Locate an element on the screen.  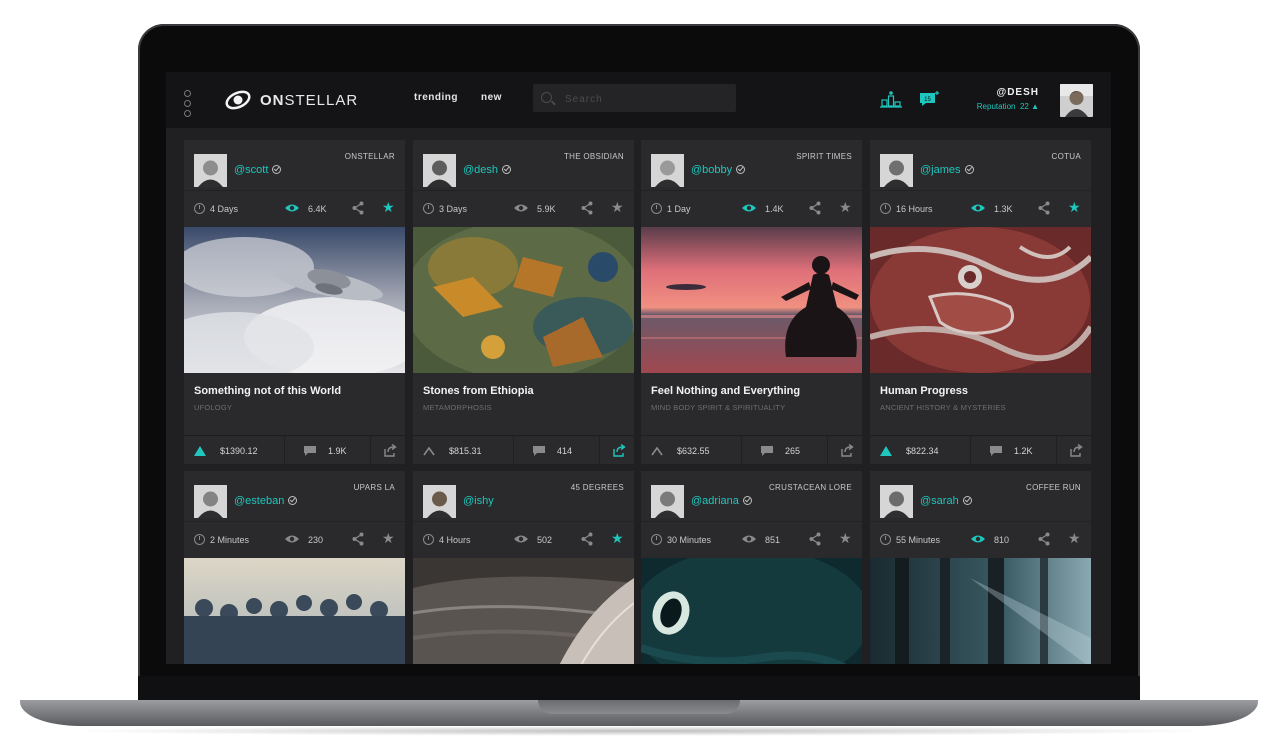
author-handle: @scott is located at coordinates (258, 170).